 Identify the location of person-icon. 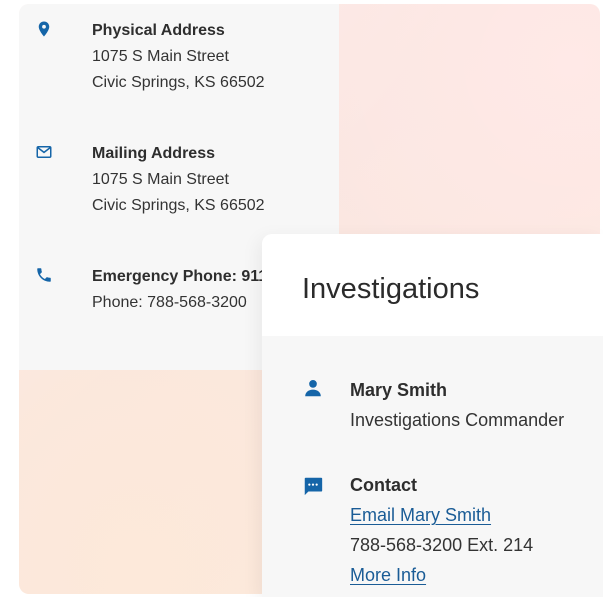
(313, 388).